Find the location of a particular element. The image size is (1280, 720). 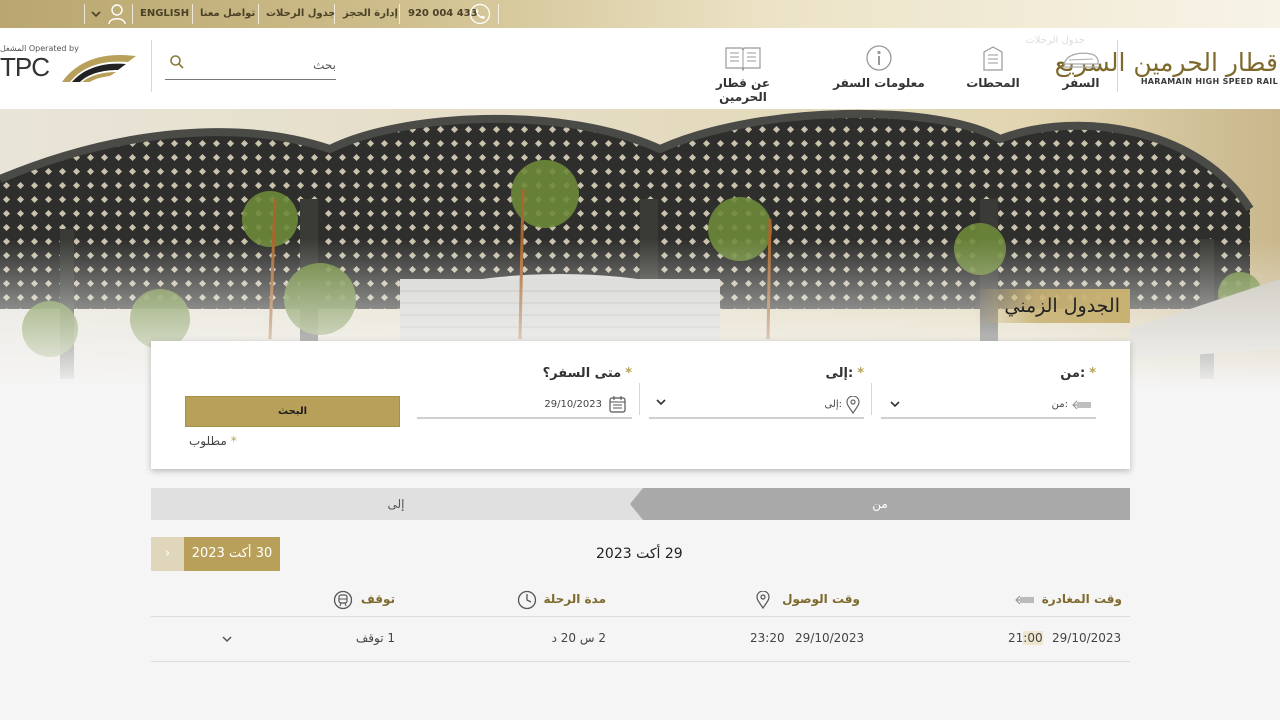

header-stops: توقف is located at coordinates (377, 599).